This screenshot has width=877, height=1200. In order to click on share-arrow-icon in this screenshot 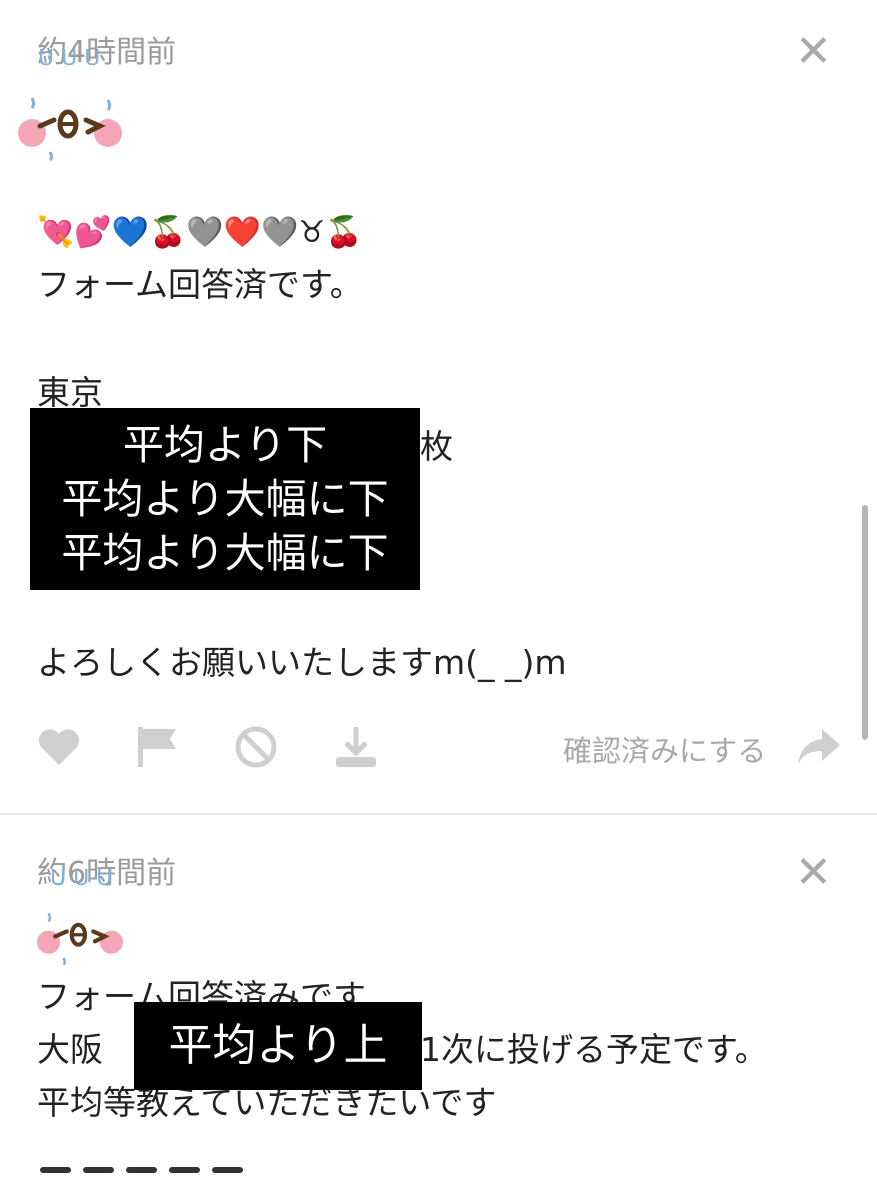, I will do `click(819, 749)`.